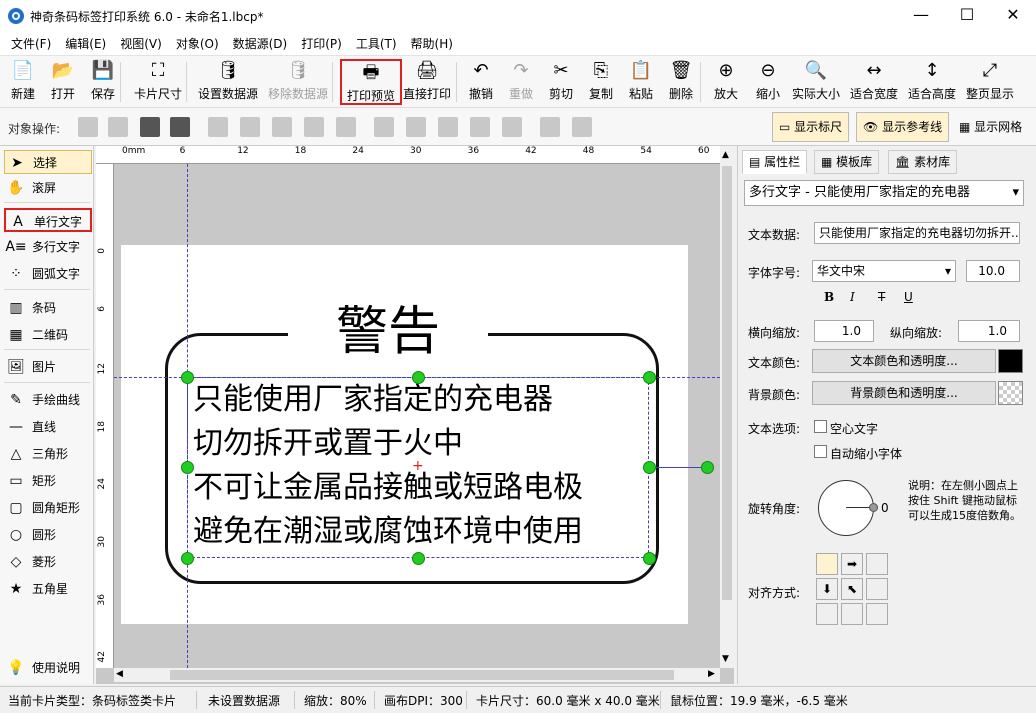  What do you see at coordinates (550, 127) in the screenshot?
I see `group-icon` at bounding box center [550, 127].